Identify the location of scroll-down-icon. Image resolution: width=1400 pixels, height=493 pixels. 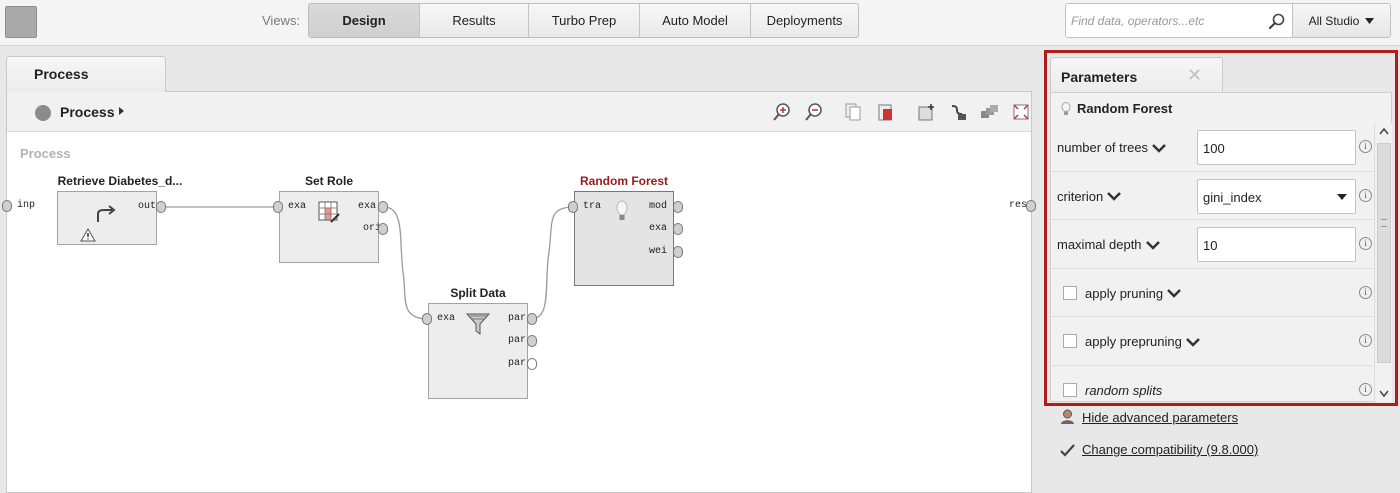
(1384, 393).